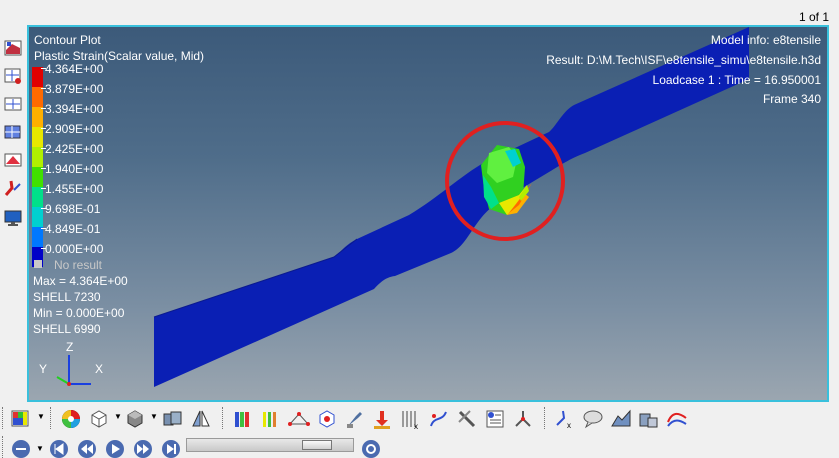  Describe the element at coordinates (271, 419) in the screenshot. I see `iso-bars-icon` at that location.